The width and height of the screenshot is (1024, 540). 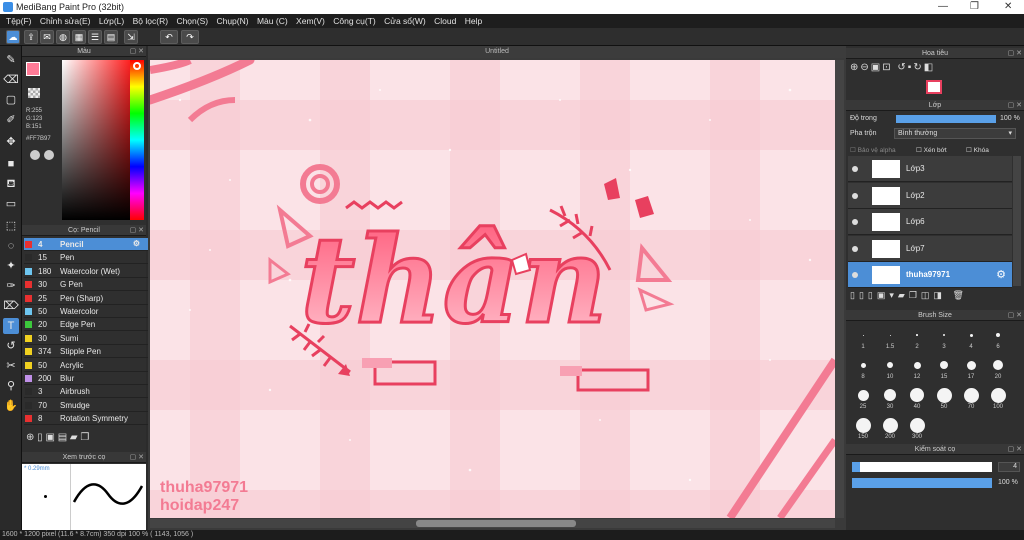 I want to click on brush-size-option: 40, so click(x=917, y=398).